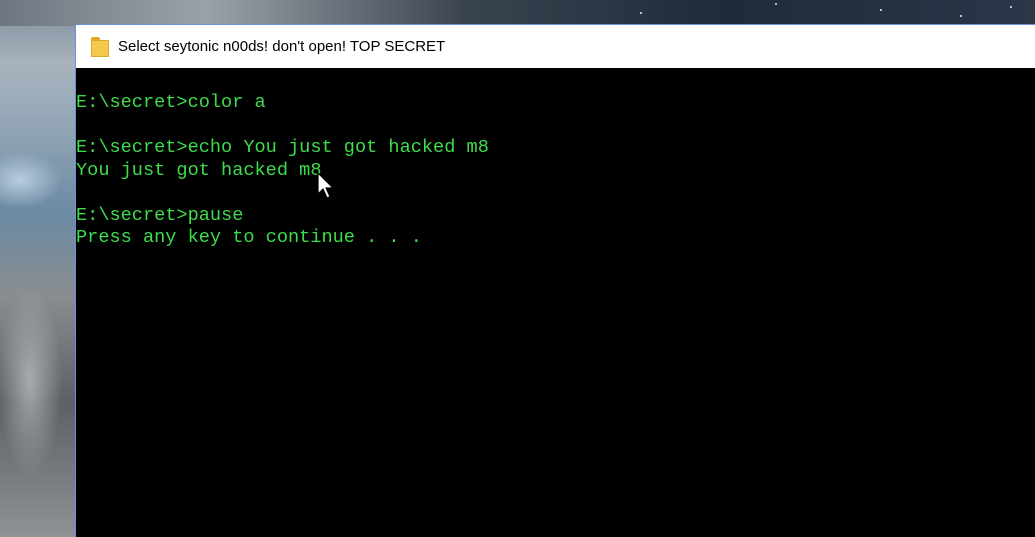 Image resolution: width=1035 pixels, height=537 pixels. Describe the element at coordinates (171, 102) in the screenshot. I see `console-line: E:\secret>color a` at that location.